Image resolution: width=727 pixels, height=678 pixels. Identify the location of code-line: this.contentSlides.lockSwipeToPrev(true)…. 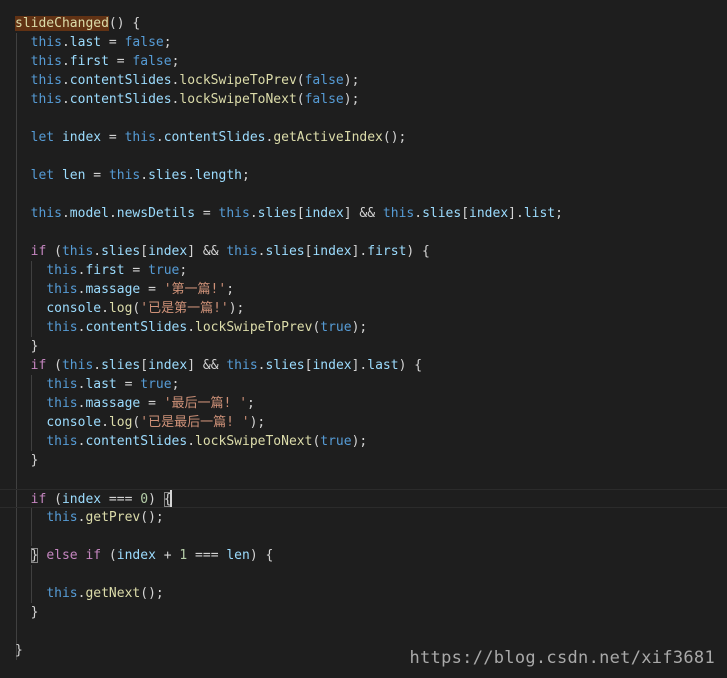
(363, 327).